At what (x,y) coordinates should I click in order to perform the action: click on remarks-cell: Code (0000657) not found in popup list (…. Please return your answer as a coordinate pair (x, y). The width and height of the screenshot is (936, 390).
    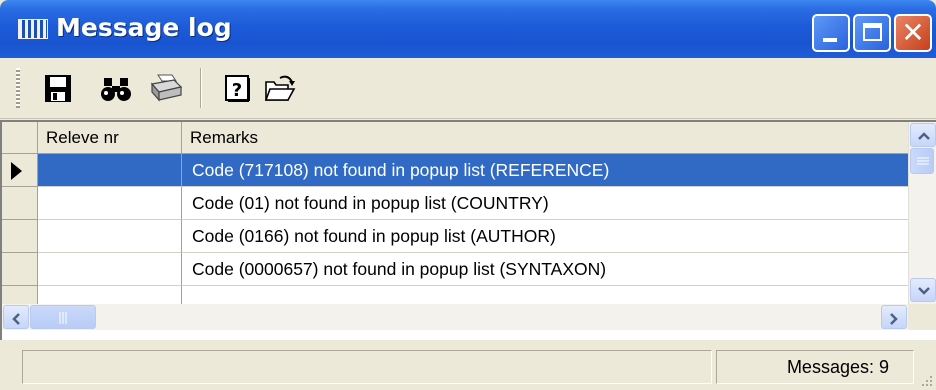
    Looking at the image, I should click on (545, 269).